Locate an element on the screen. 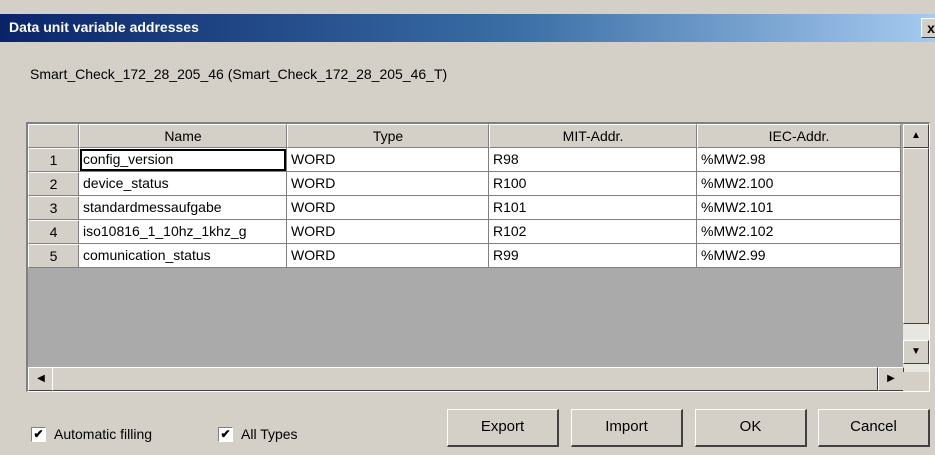 The image size is (935, 455). window-title: Data unit variable addresses is located at coordinates (104, 27).